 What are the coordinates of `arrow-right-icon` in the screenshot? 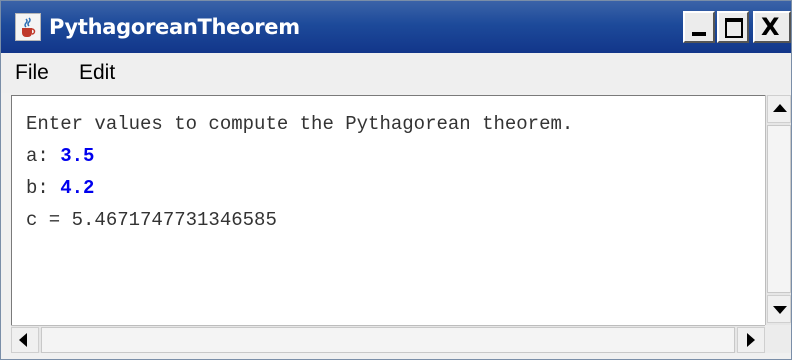 It's located at (751, 340).